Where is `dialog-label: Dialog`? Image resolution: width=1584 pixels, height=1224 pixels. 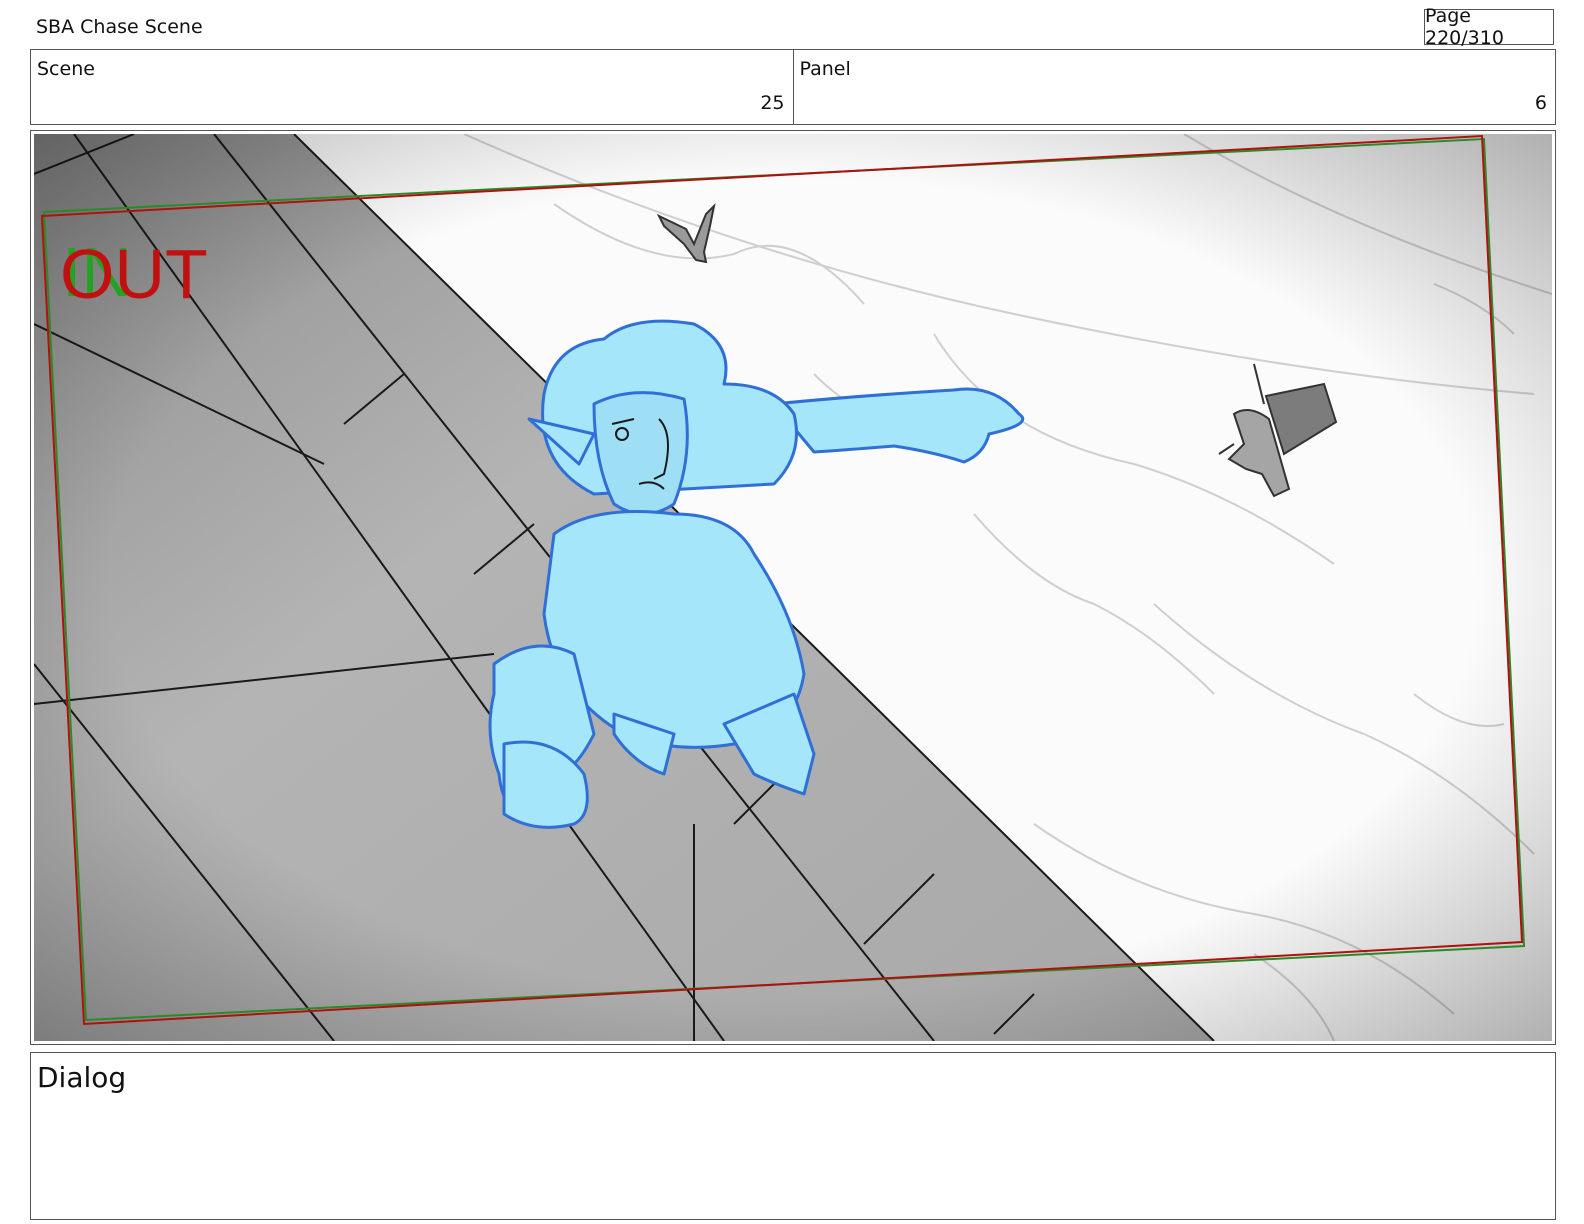
dialog-label: Dialog is located at coordinates (82, 1077).